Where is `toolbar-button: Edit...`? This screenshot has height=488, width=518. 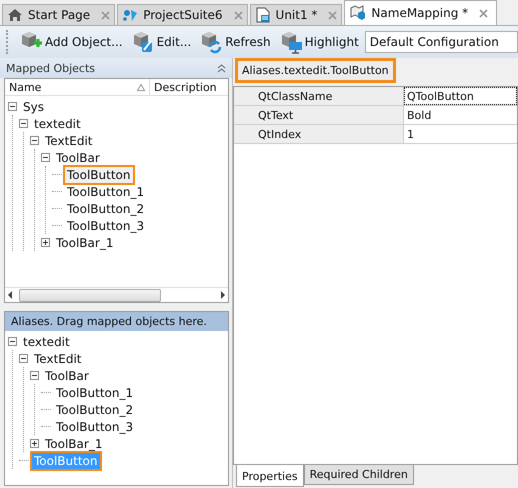
toolbar-button: Edit... is located at coordinates (161, 42).